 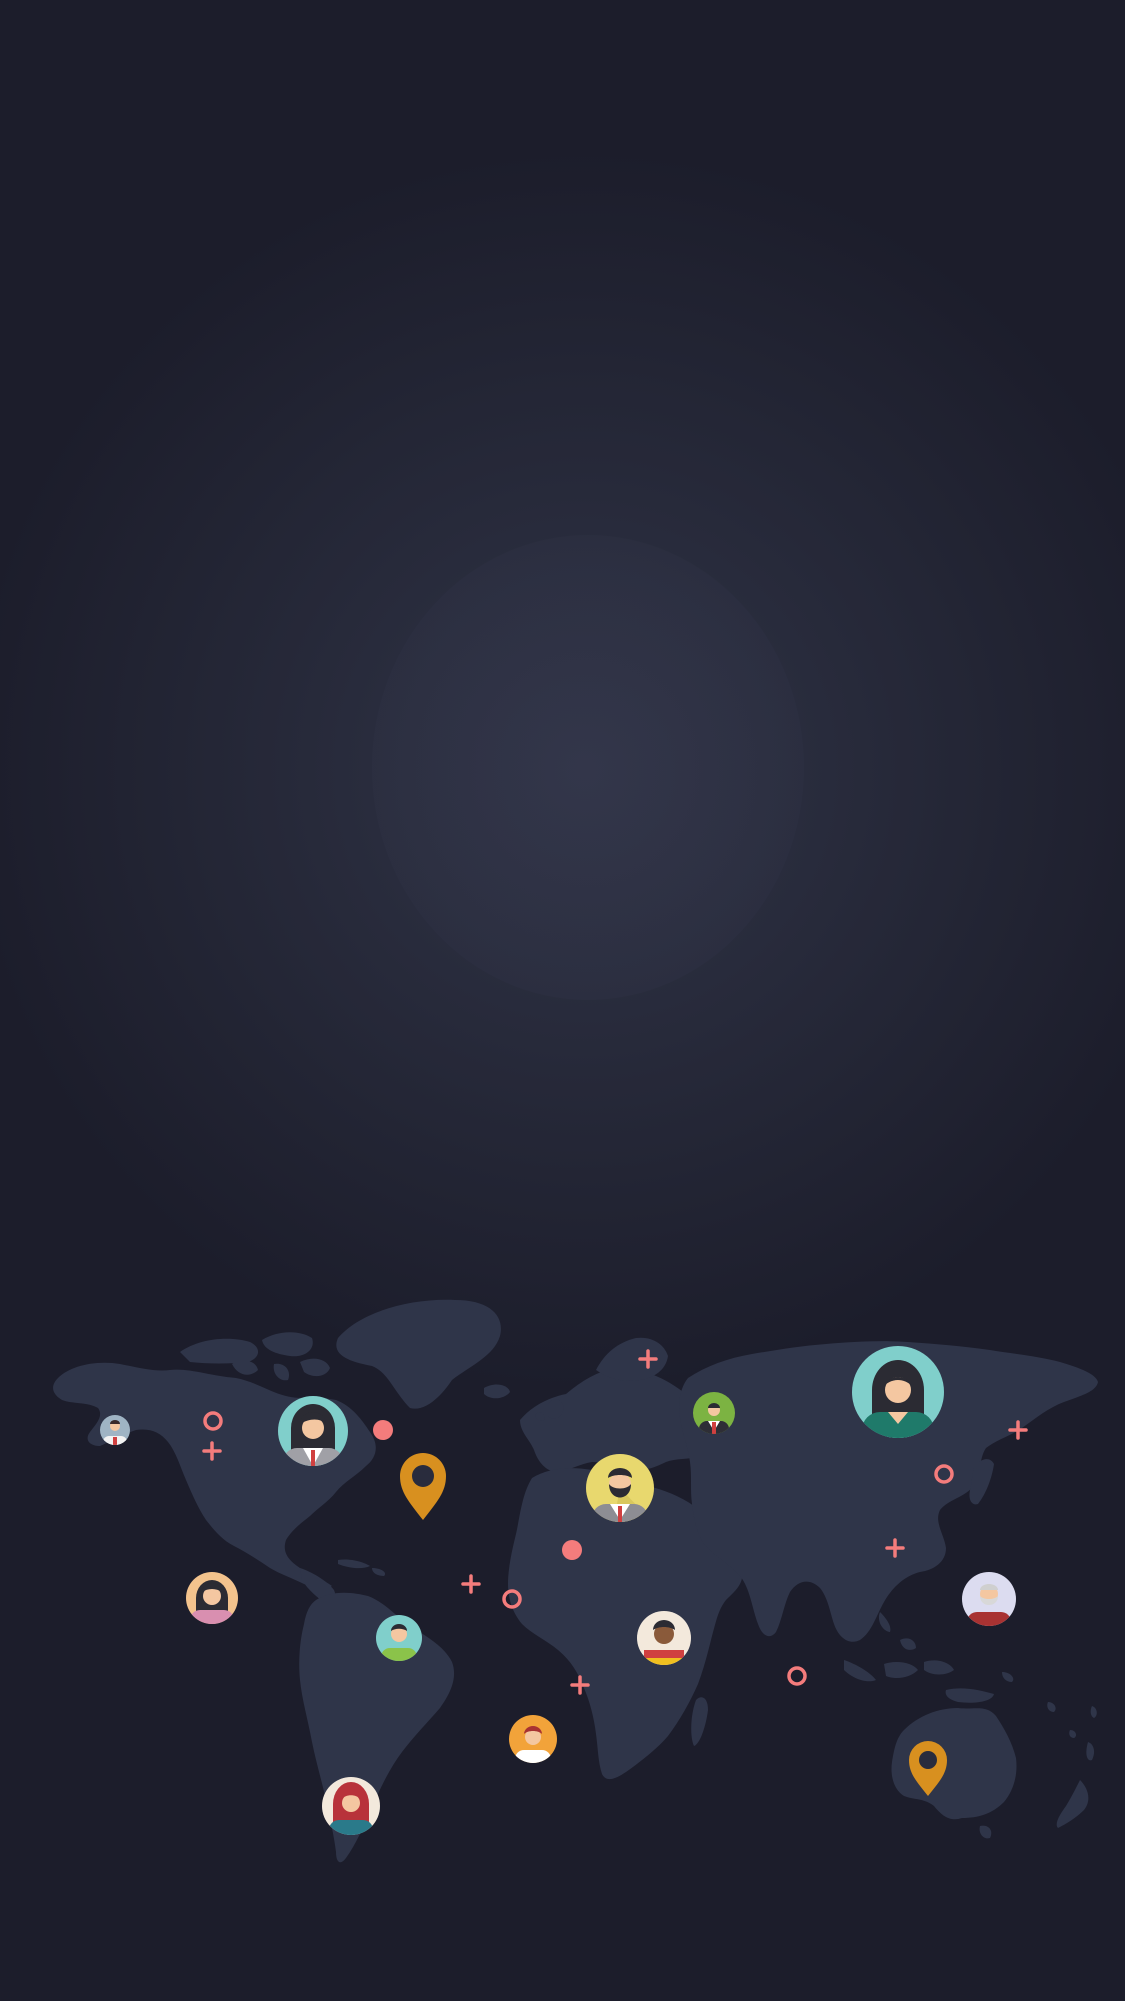 What do you see at coordinates (985, 1832) in the screenshot?
I see `tasmania-island` at bounding box center [985, 1832].